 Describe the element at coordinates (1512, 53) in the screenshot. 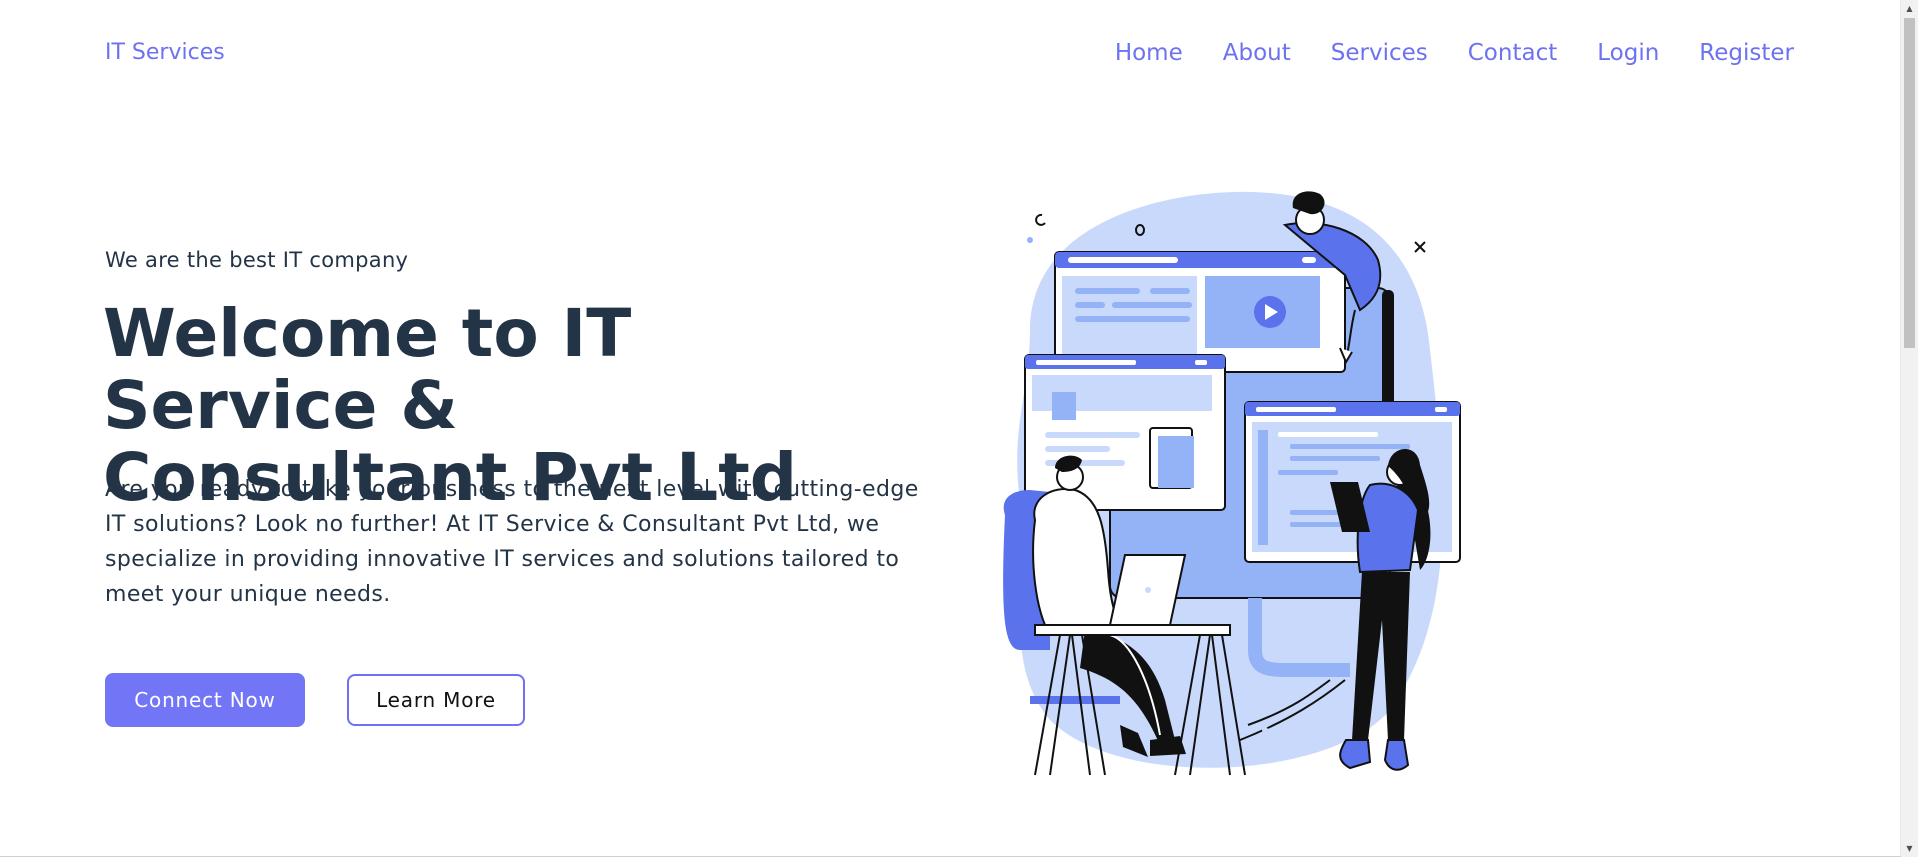

I see `nav-contact: Contact` at that location.